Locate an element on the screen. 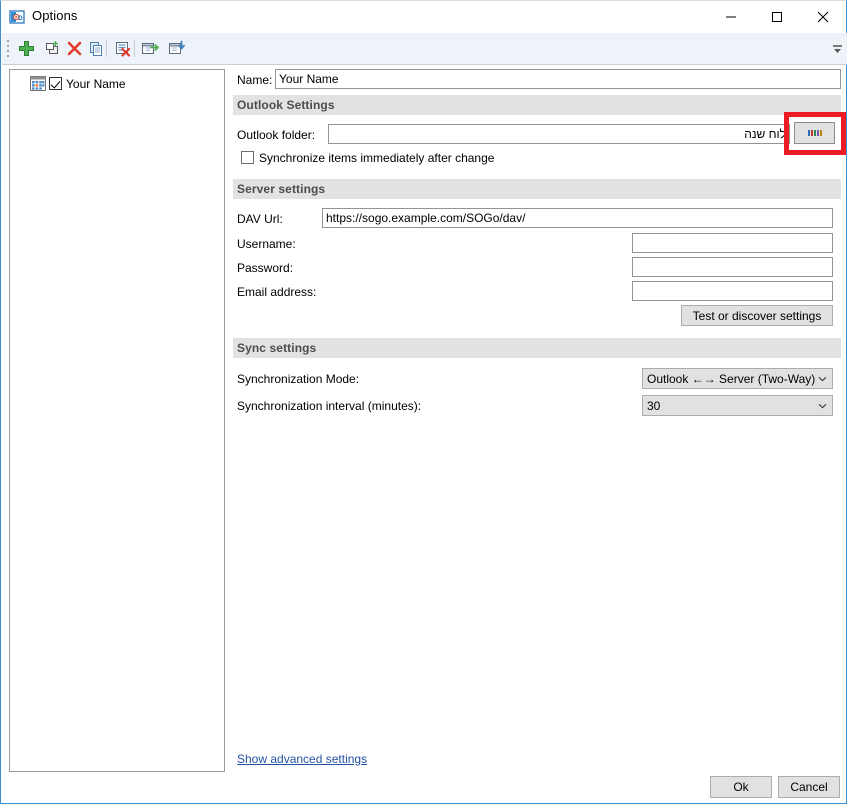 The image size is (847, 804). add-folder-icon is located at coordinates (52, 48).